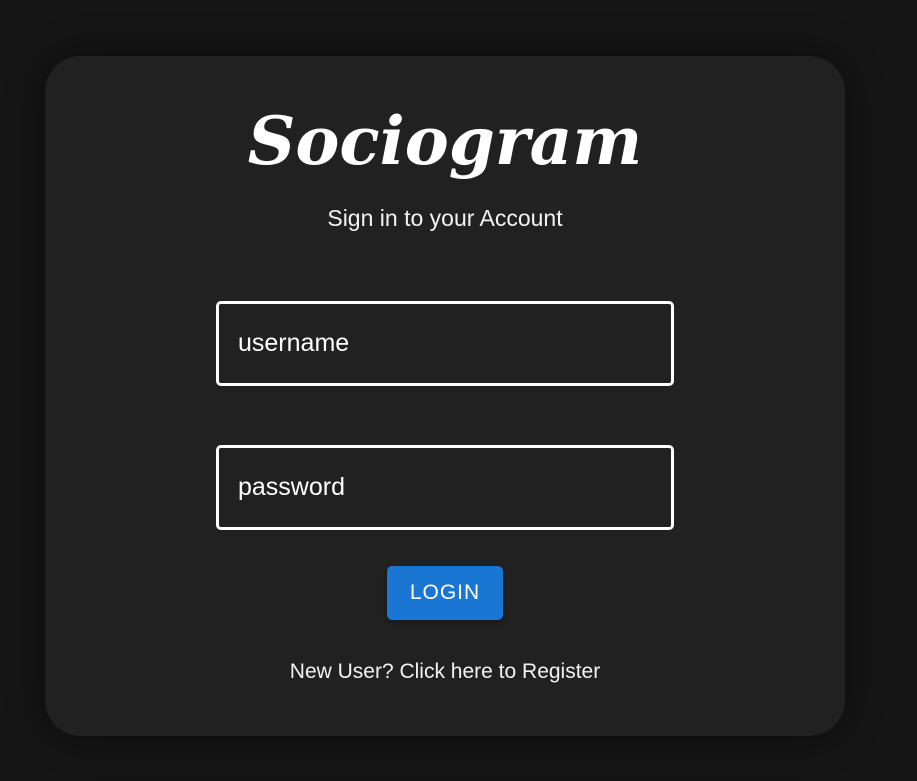 The image size is (917, 781). I want to click on register-link: New User? Click here to Register, so click(445, 671).